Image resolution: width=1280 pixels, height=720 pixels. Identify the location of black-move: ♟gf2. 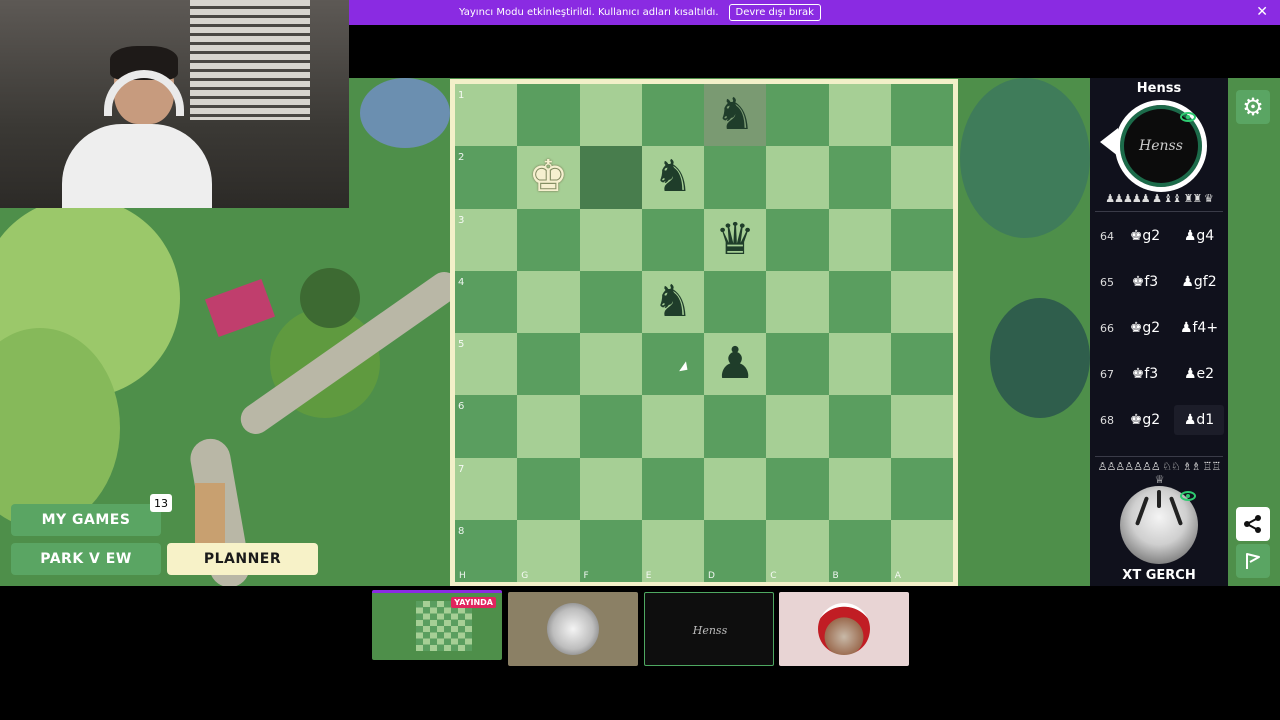
(1199, 282).